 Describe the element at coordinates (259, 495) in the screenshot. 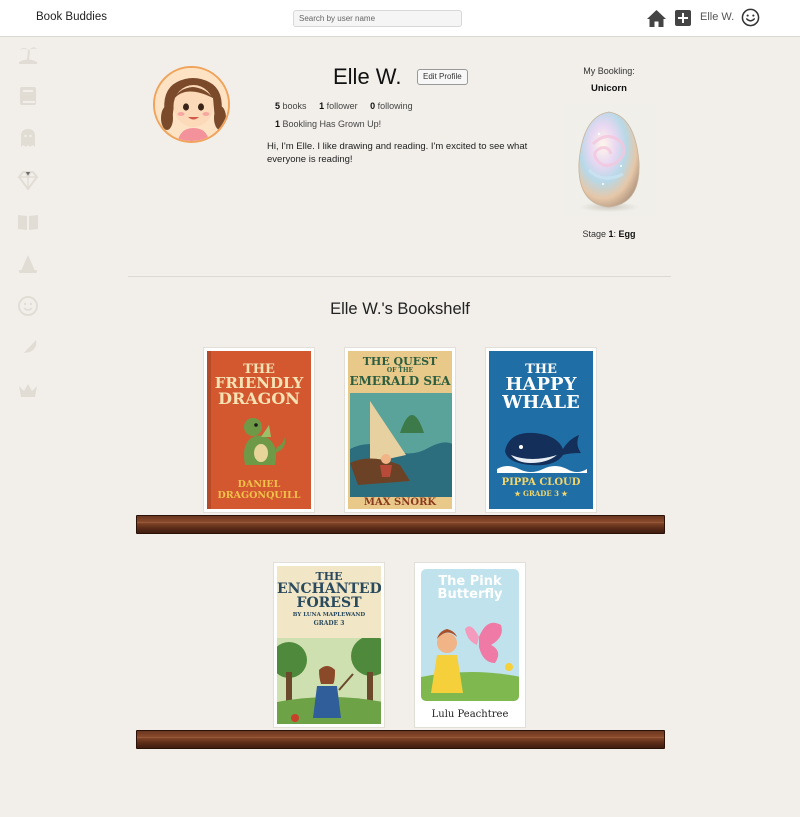

I see `book-author-line: DRAGONQUILL` at that location.